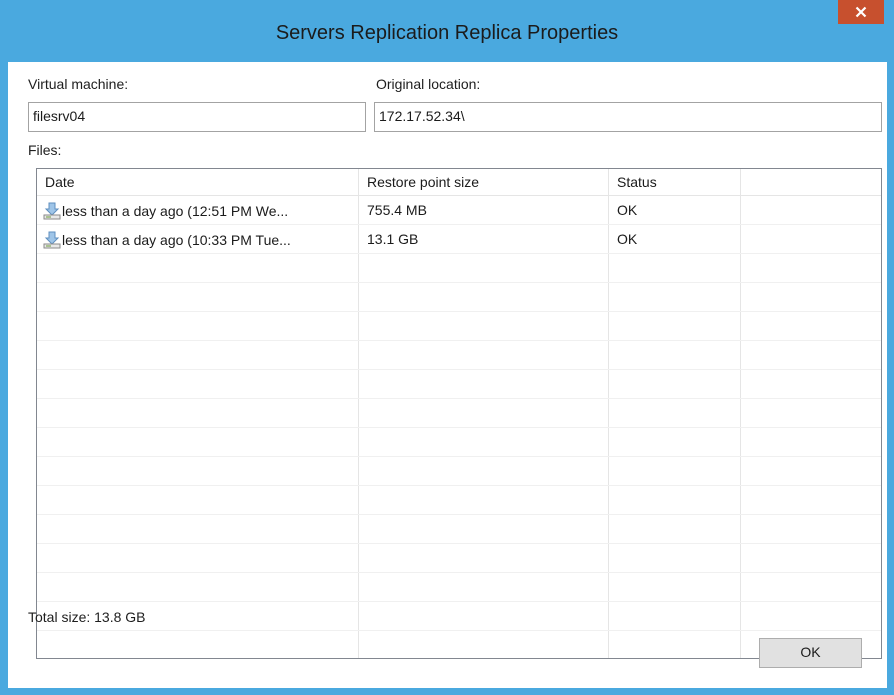  What do you see at coordinates (447, 691) in the screenshot?
I see `window-frame-bottom` at bounding box center [447, 691].